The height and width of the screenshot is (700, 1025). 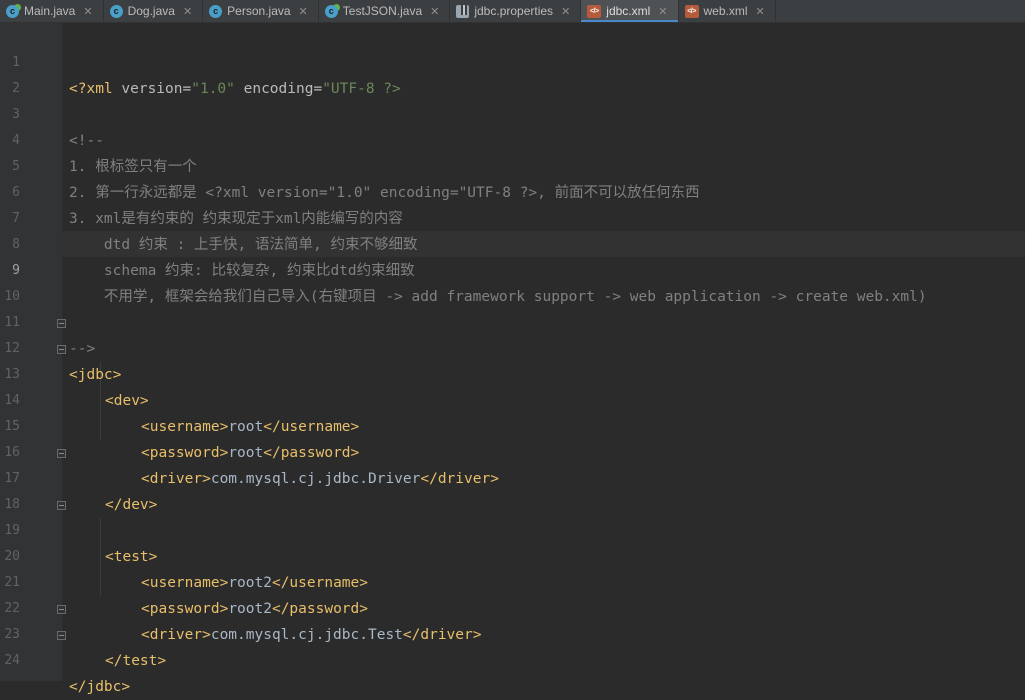 I want to click on code-line: 4 1. 根标签只有一个, so click(x=512, y=138).